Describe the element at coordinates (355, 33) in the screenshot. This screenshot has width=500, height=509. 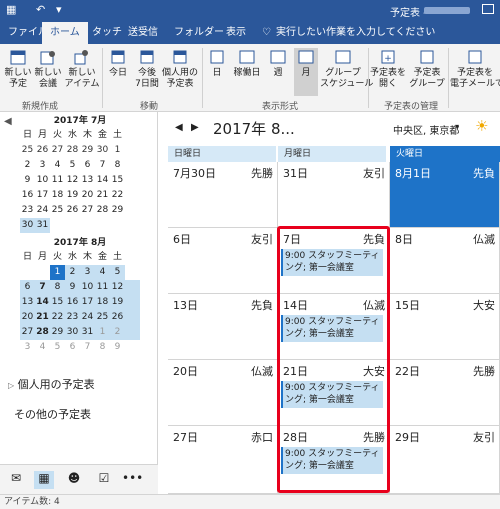
I see `tell-me-search: 実行したい作業を入力してください` at that location.